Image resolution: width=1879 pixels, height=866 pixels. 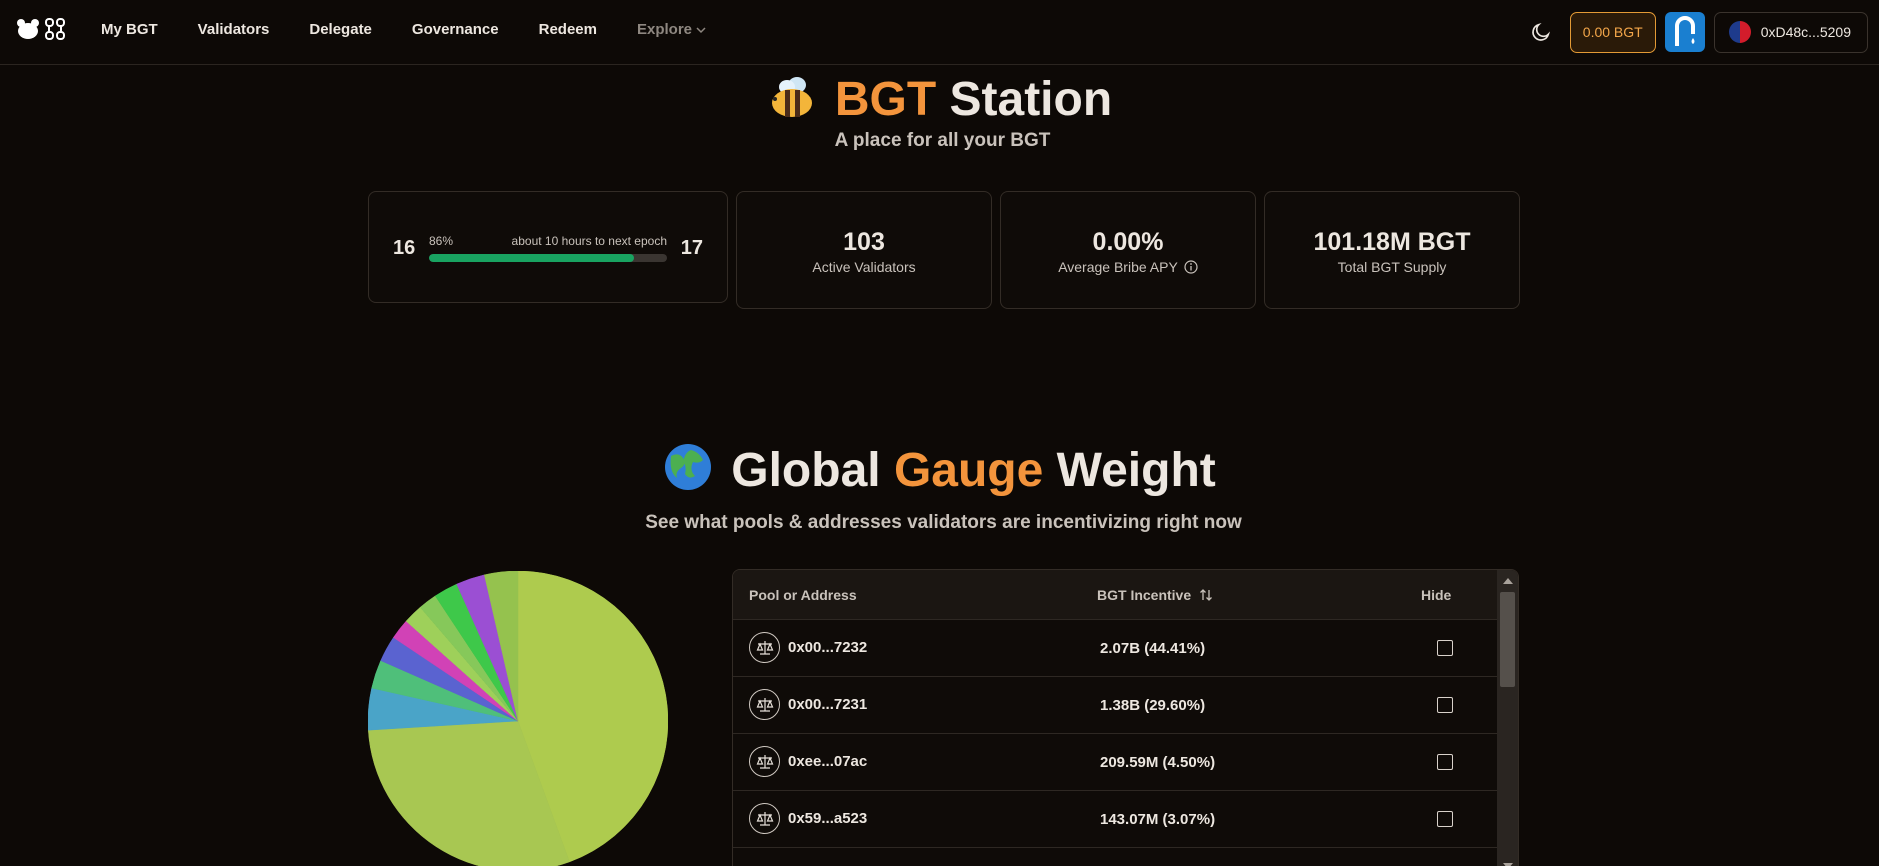 I want to click on pool-address: 0xee...07ac, so click(x=808, y=761).